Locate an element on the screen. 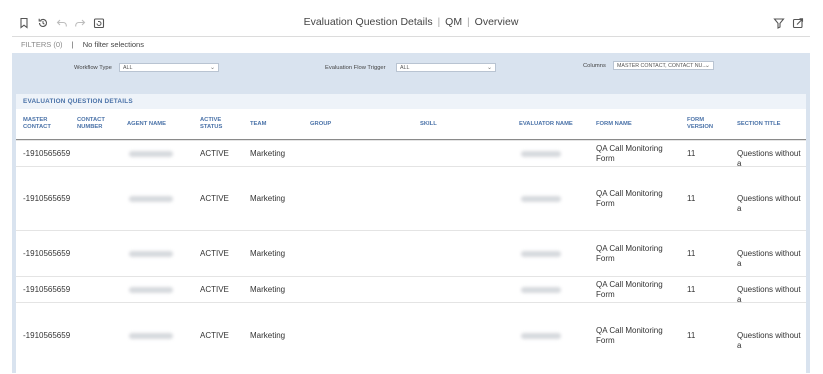 This screenshot has height=374, width=823. column-header-section-title: SECTION TITLE is located at coordinates (758, 124).